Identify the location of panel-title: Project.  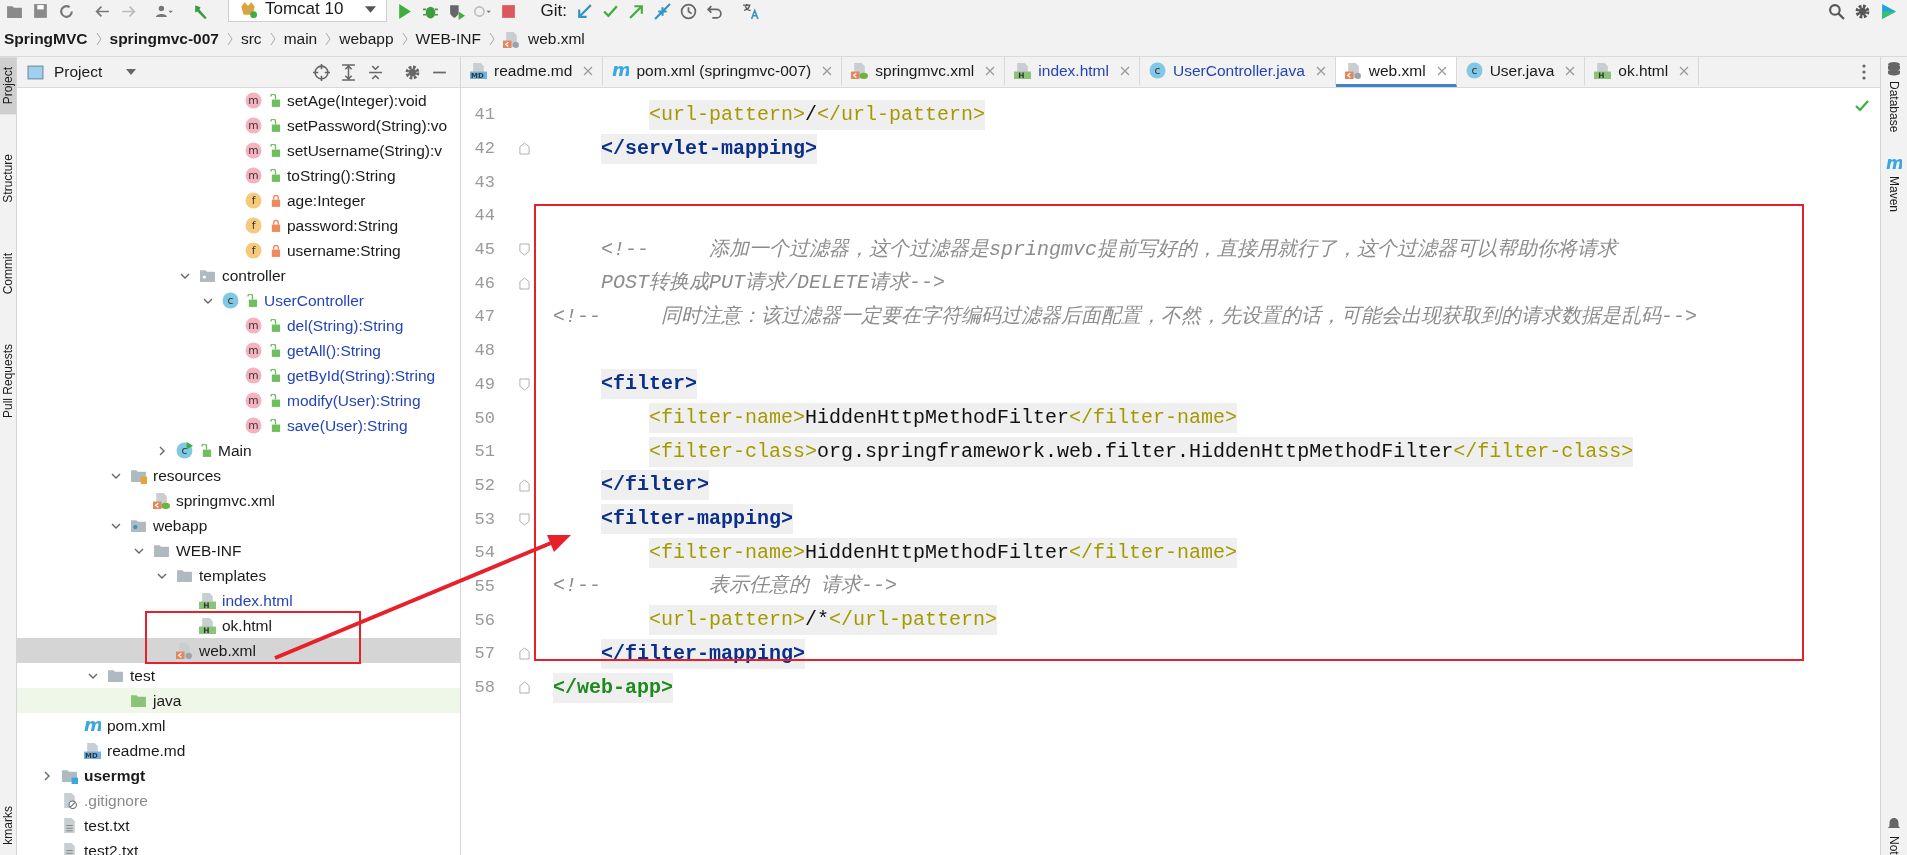
(78, 72).